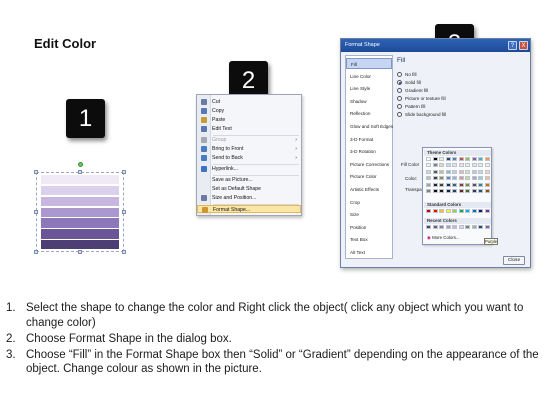 The width and height of the screenshot is (560, 420). Describe the element at coordinates (369, 63) in the screenshot. I see `nav-item: Fill` at that location.